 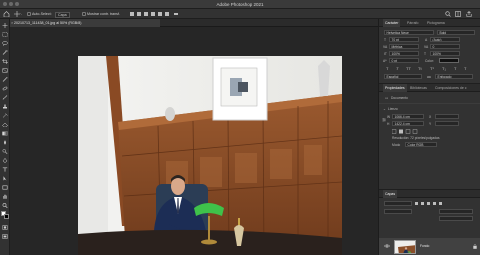 I want to click on x-label: X, so click(x=430, y=117).